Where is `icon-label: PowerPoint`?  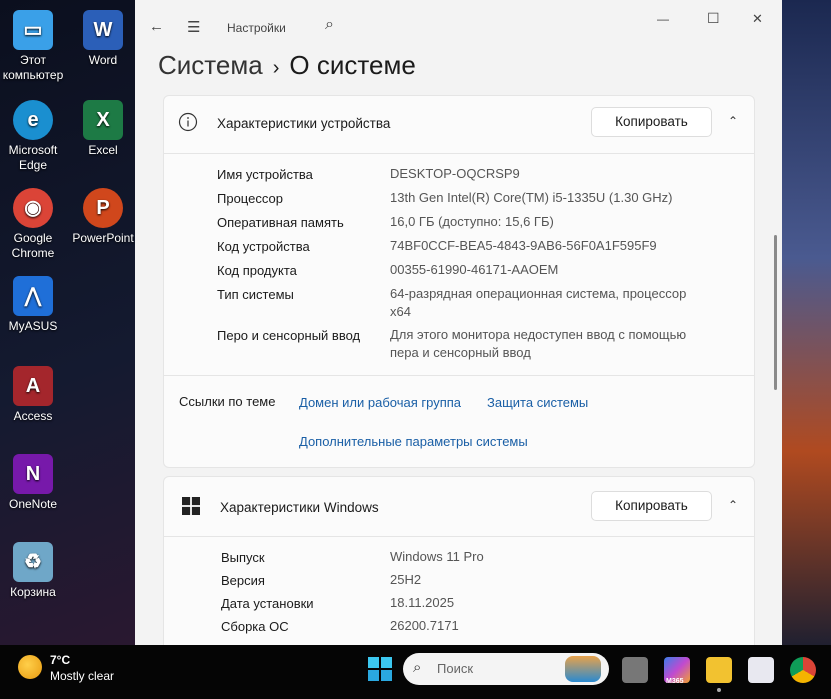 icon-label: PowerPoint is located at coordinates (103, 238).